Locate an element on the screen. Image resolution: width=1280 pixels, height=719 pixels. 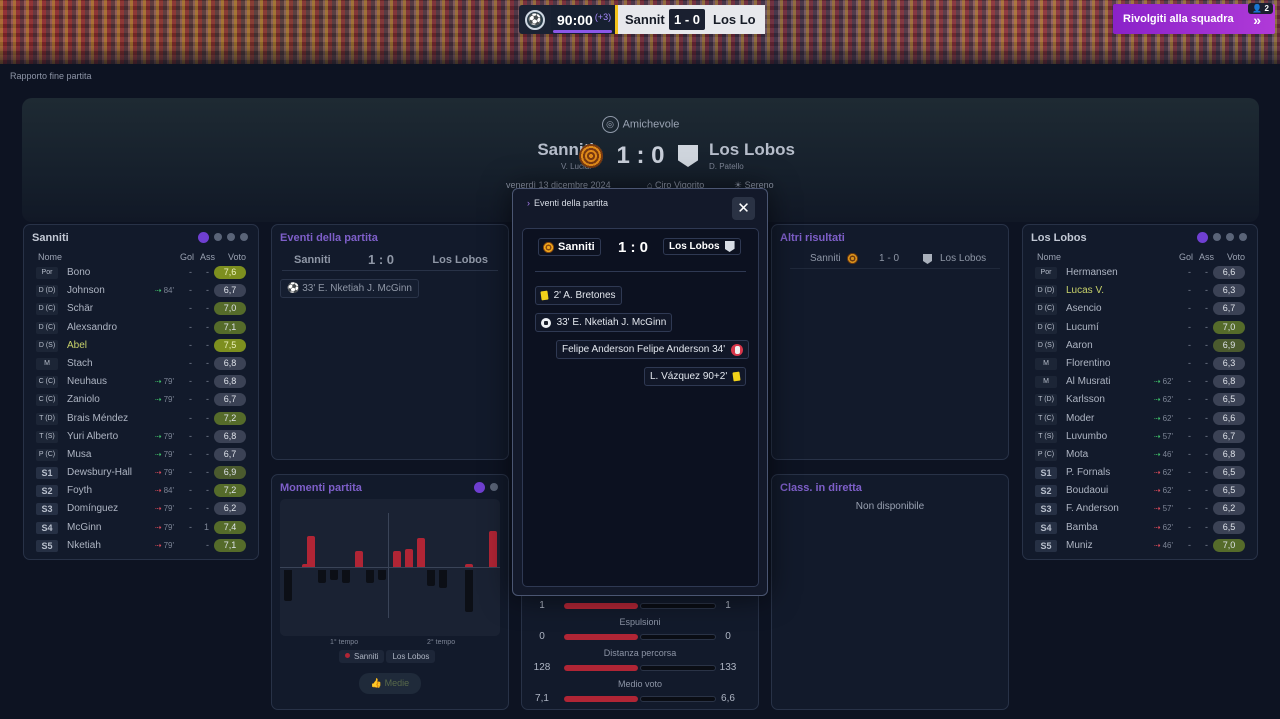
player-row: D (S) Aaron - -6,9 is located at coordinates (1139, 346).